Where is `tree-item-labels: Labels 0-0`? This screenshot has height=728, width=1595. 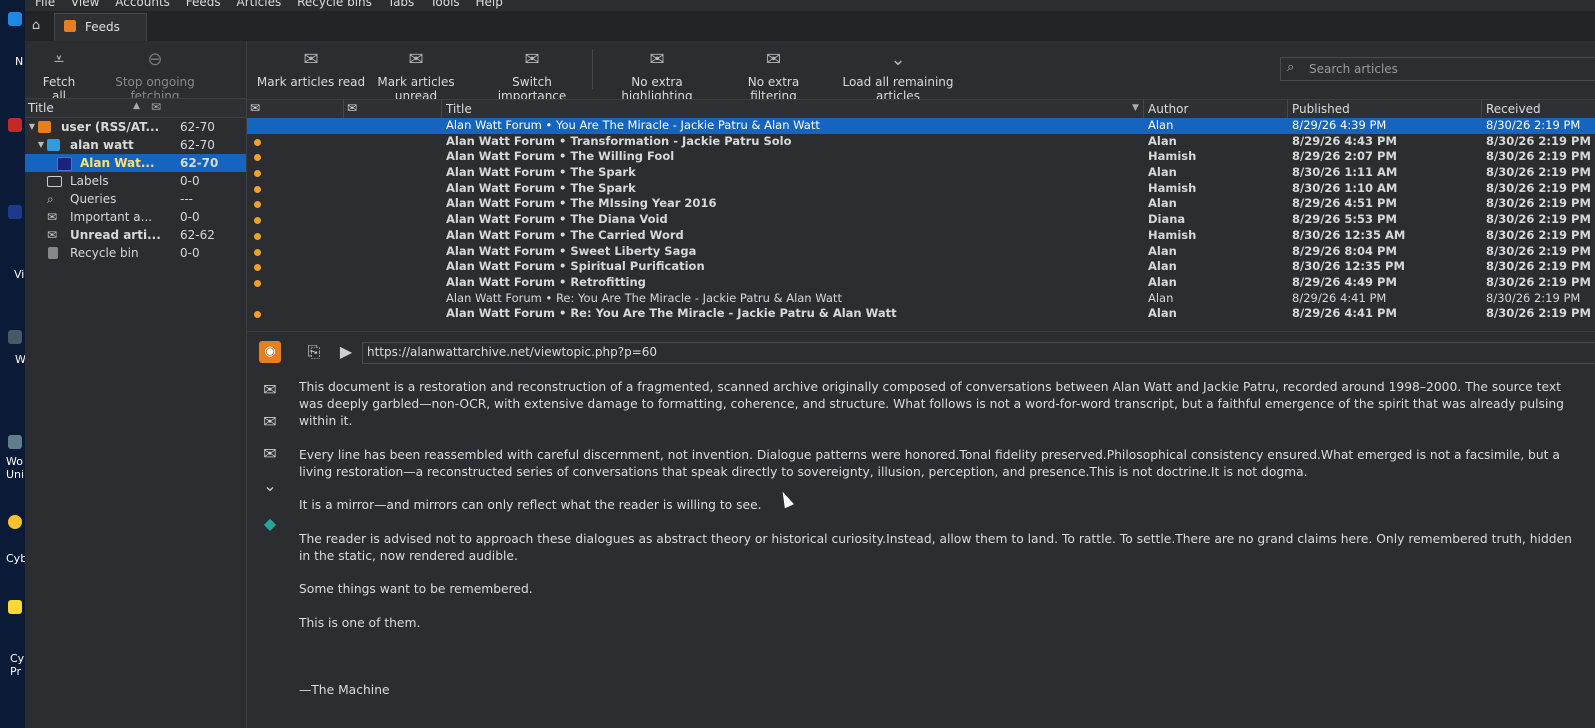
tree-item-labels: Labels 0-0 is located at coordinates (135, 181).